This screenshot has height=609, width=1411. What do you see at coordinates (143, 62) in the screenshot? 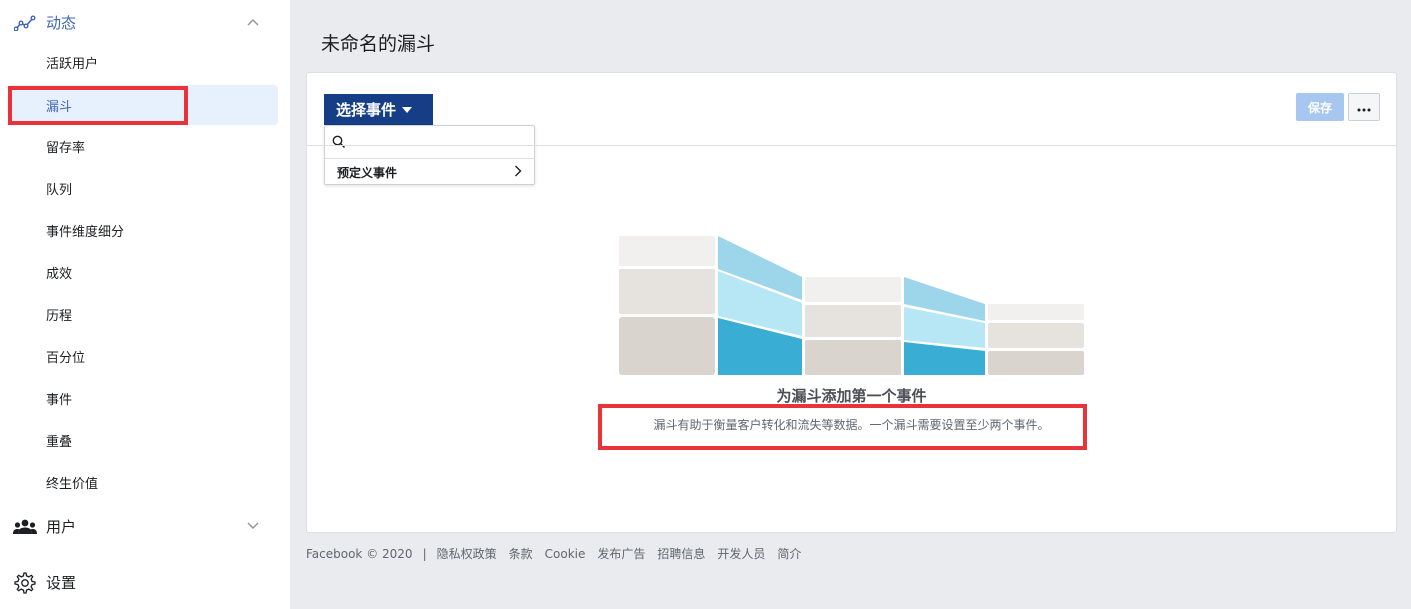
I see `sidebar-item-active-users: 活跃用户` at bounding box center [143, 62].